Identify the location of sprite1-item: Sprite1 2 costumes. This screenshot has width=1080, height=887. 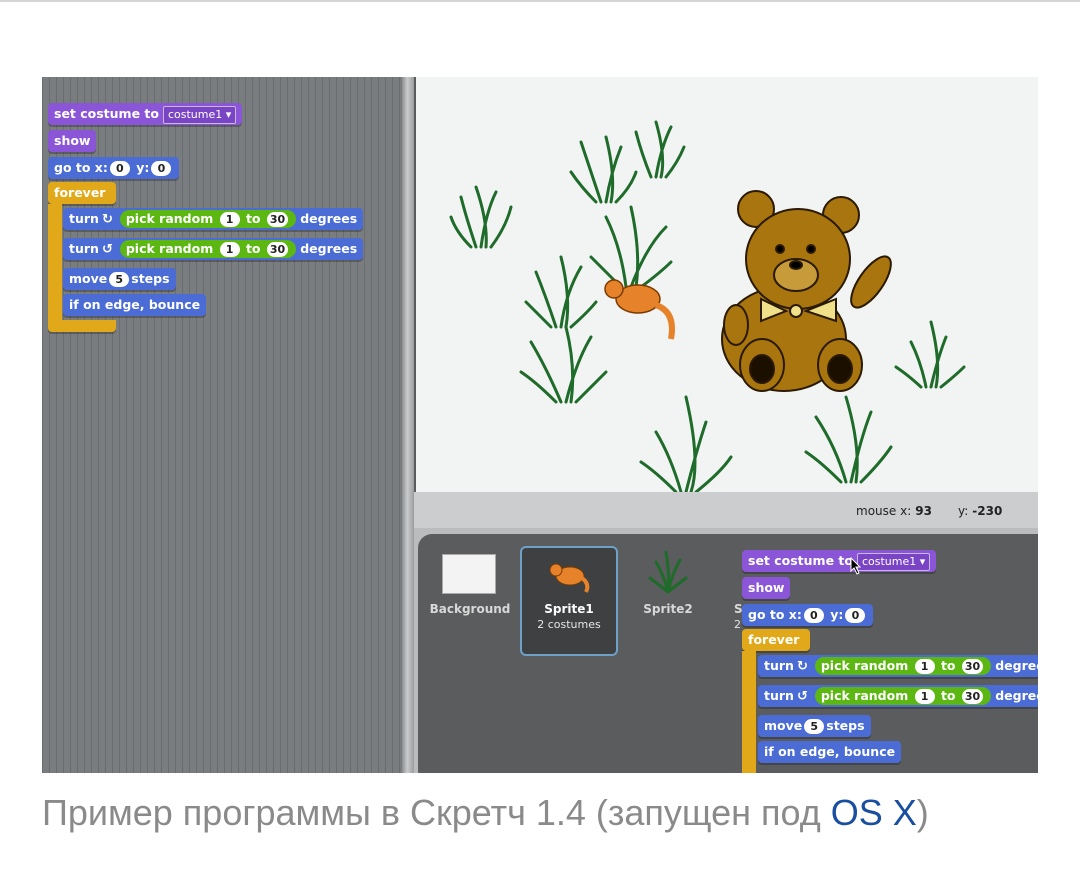
(569, 616).